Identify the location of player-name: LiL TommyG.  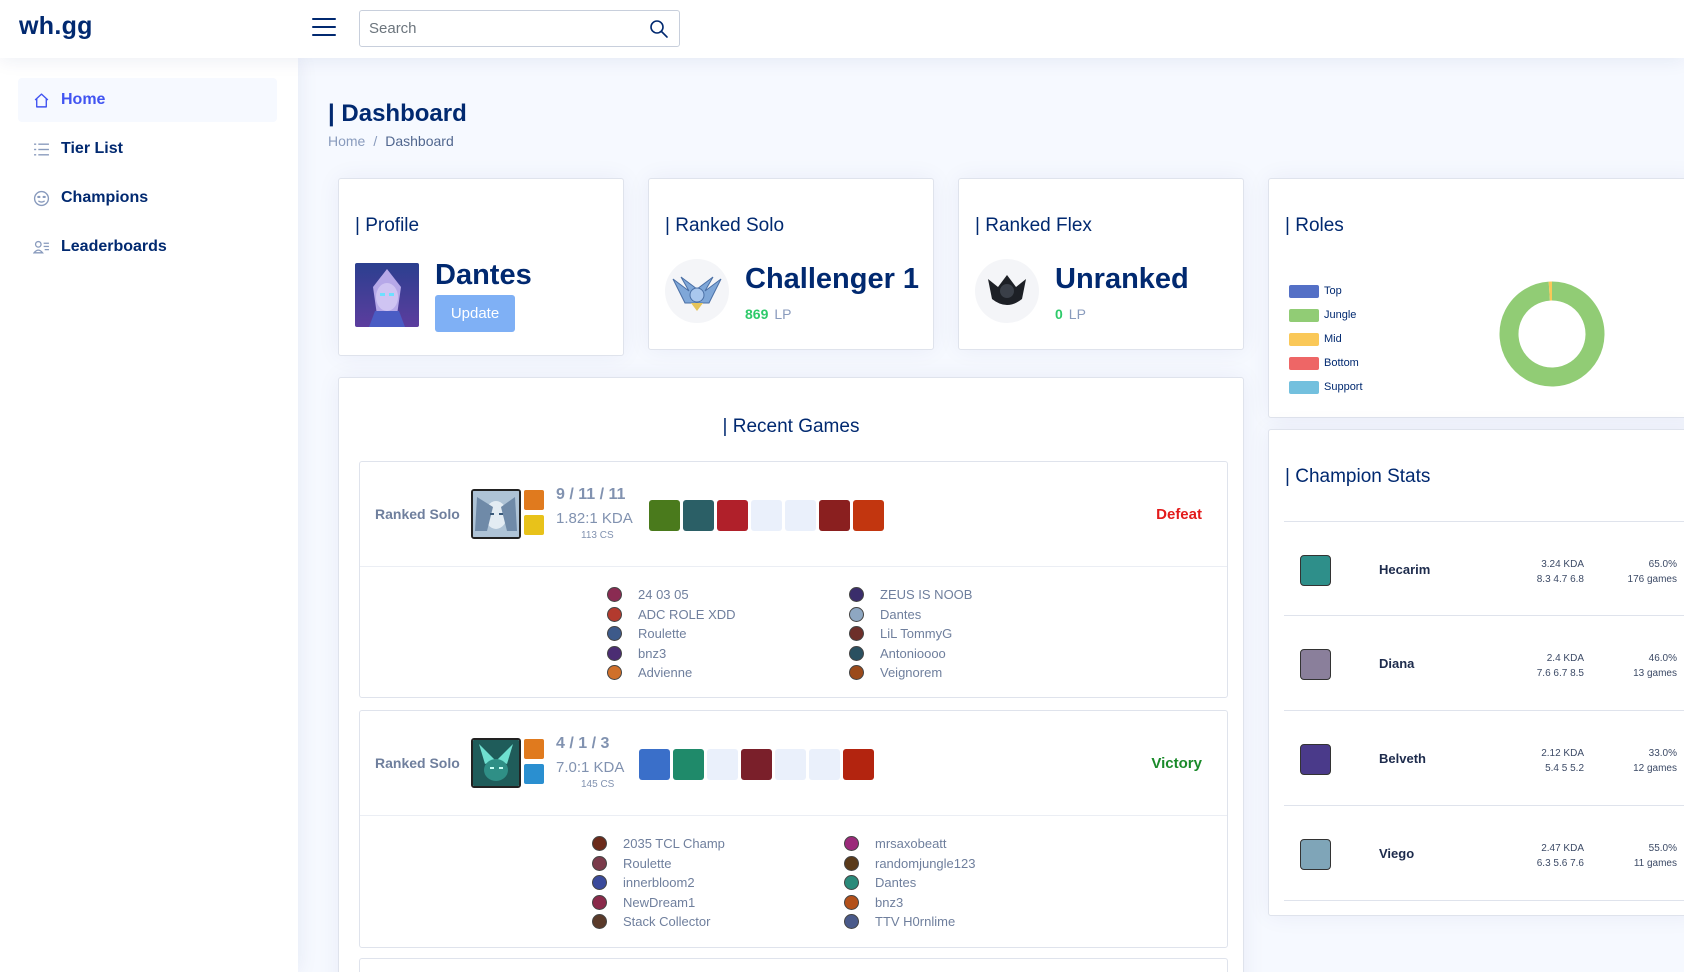
(916, 634).